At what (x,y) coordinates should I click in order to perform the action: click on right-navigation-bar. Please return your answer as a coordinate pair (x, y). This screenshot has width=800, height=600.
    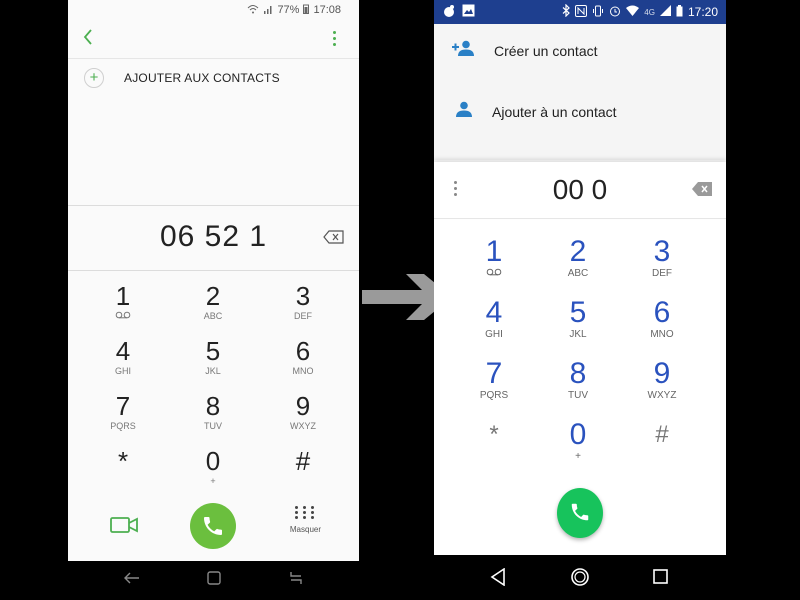
    Looking at the image, I should click on (580, 577).